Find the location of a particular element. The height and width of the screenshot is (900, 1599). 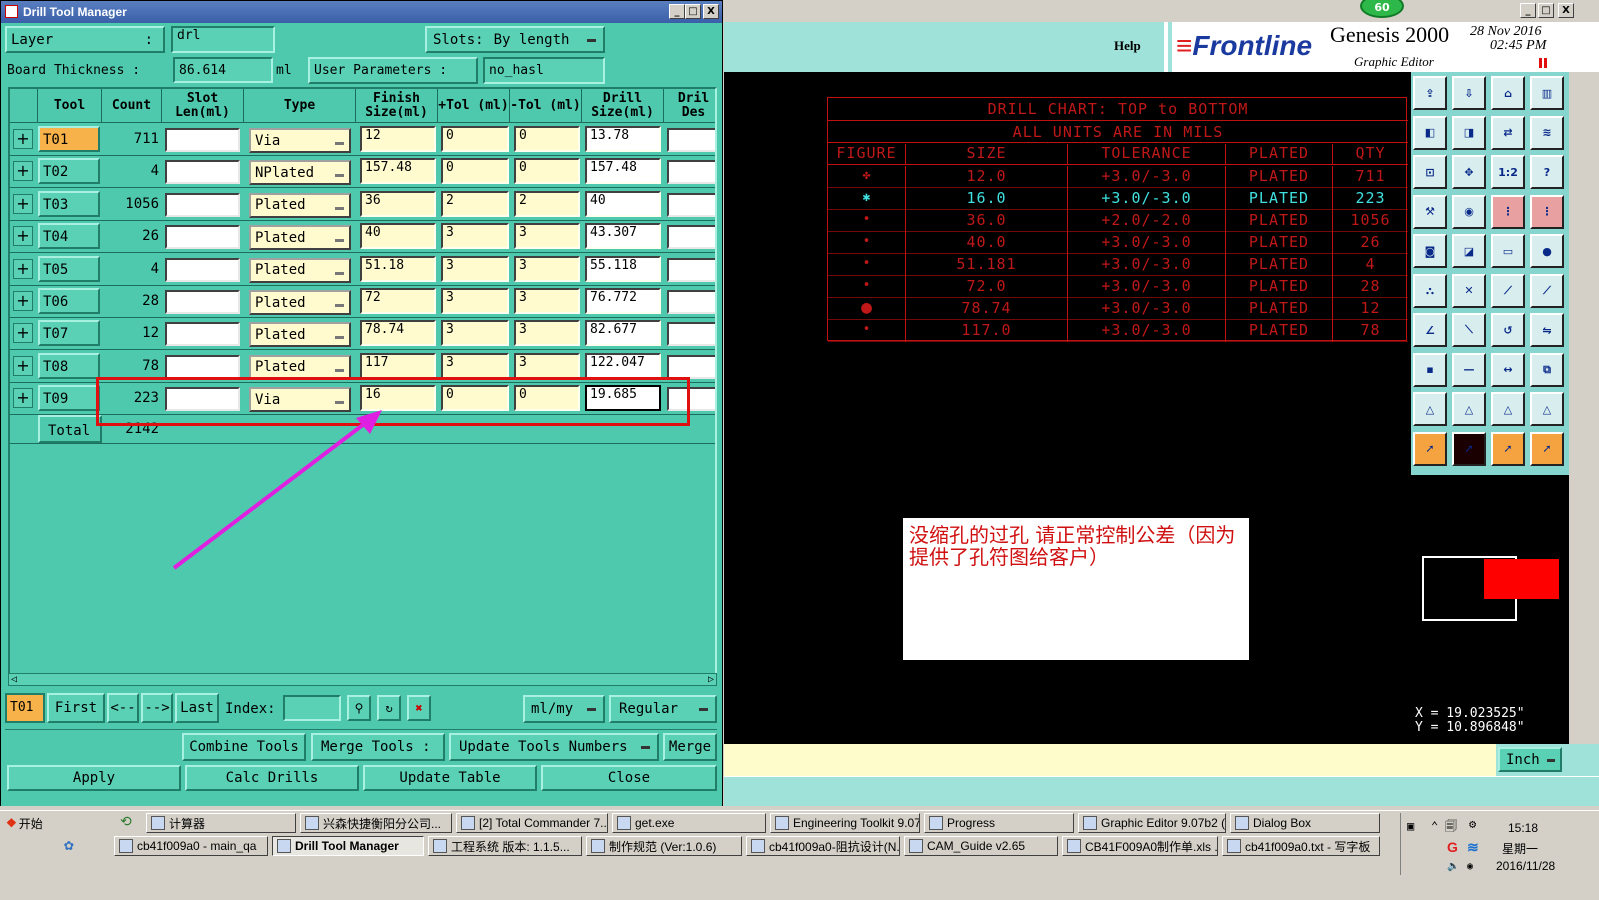

user-parameters-input: no_hasl is located at coordinates (544, 70).